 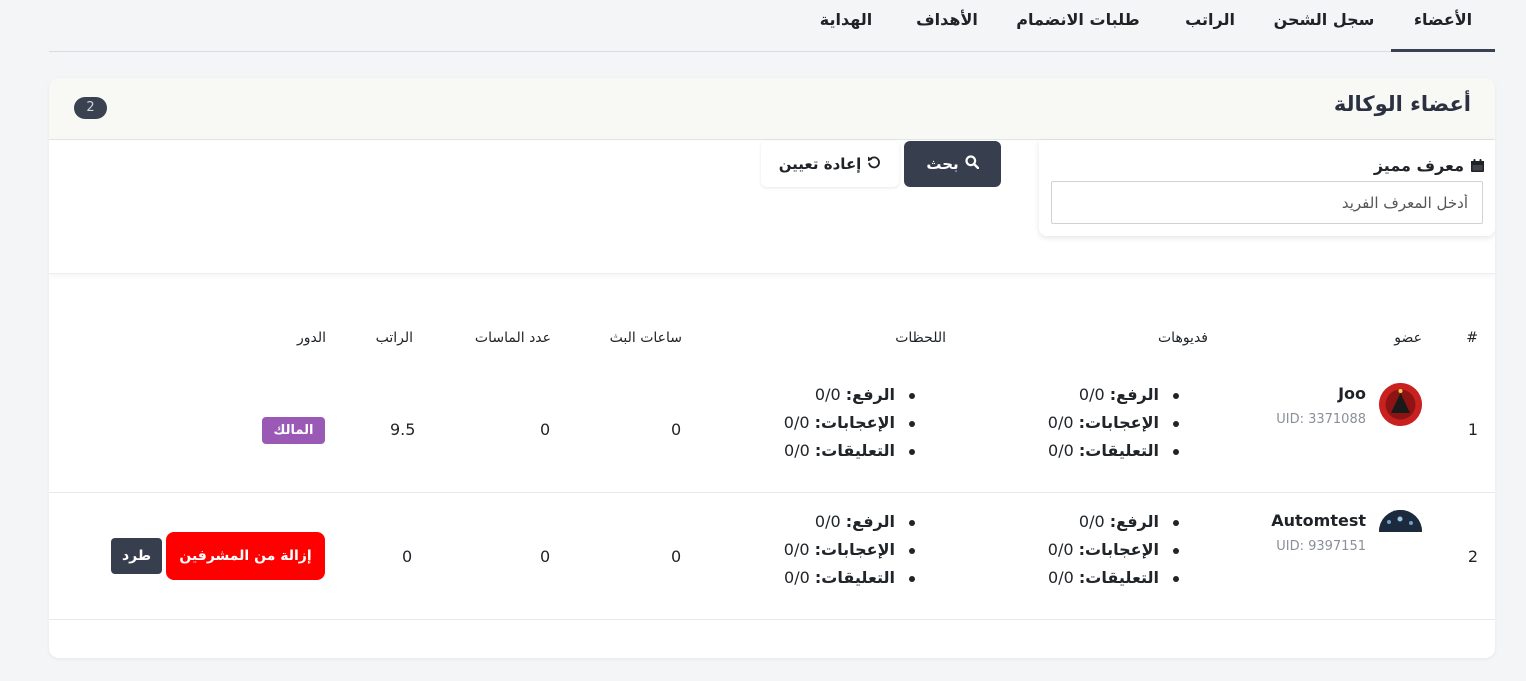 I want to click on col-header-moments: اللحظات, so click(x=920, y=338).